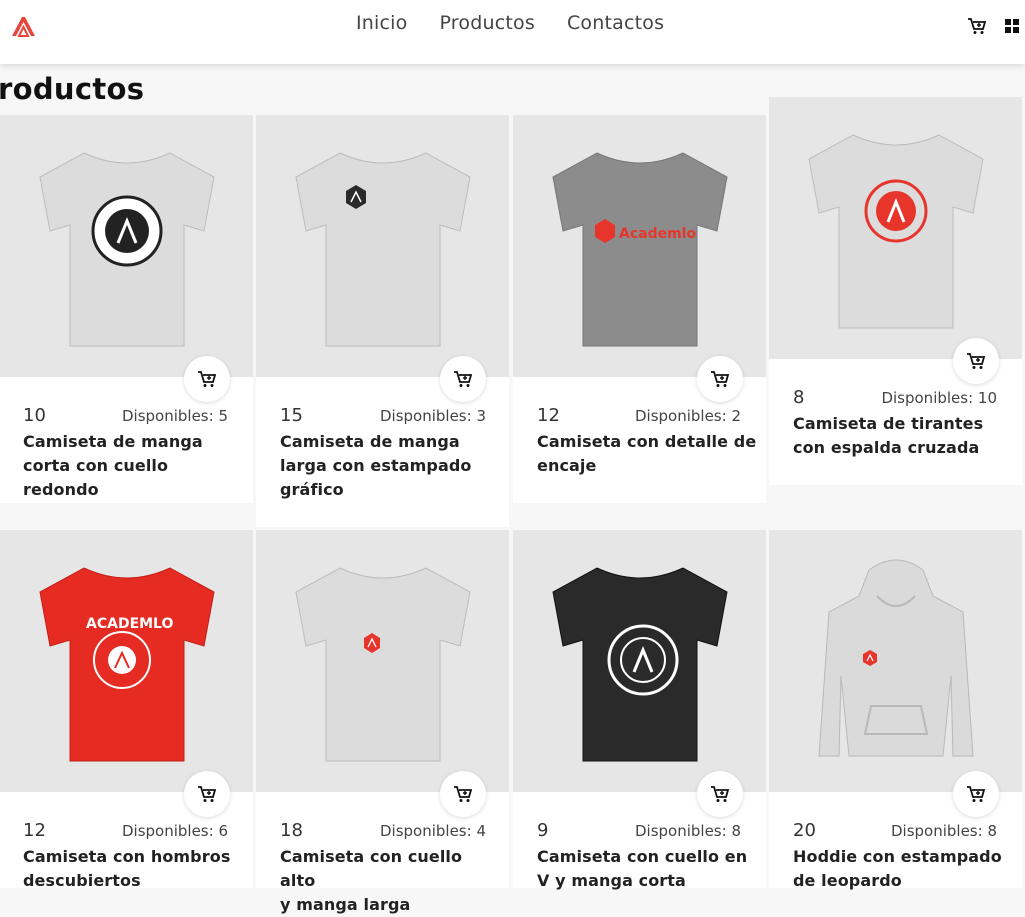 This screenshot has height=917, width=1025. I want to click on product-name: Camiseta con hombros descubiertos, so click(127, 868).